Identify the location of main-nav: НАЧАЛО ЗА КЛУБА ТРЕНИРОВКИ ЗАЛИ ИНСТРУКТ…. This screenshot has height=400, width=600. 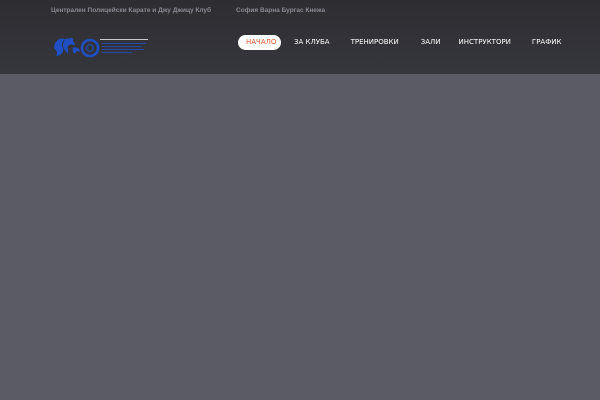
(399, 42).